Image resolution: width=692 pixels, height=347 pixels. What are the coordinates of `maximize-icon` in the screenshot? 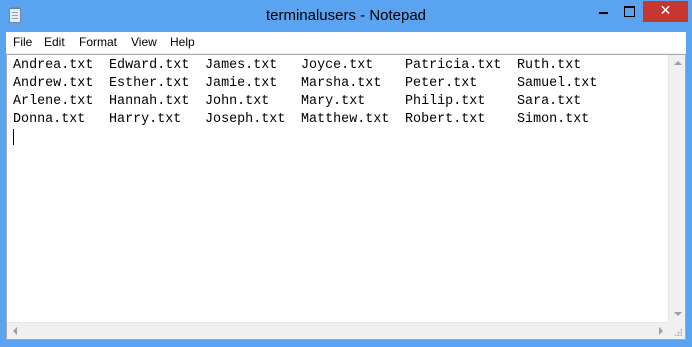 It's located at (629, 11).